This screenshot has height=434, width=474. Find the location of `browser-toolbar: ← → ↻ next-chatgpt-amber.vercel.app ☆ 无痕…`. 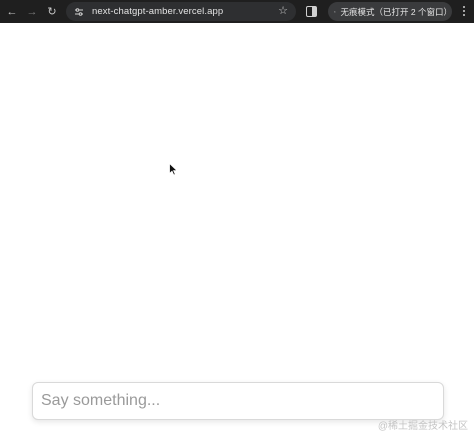

browser-toolbar: ← → ↻ next-chatgpt-amber.vercel.app ☆ 无痕… is located at coordinates (237, 11).